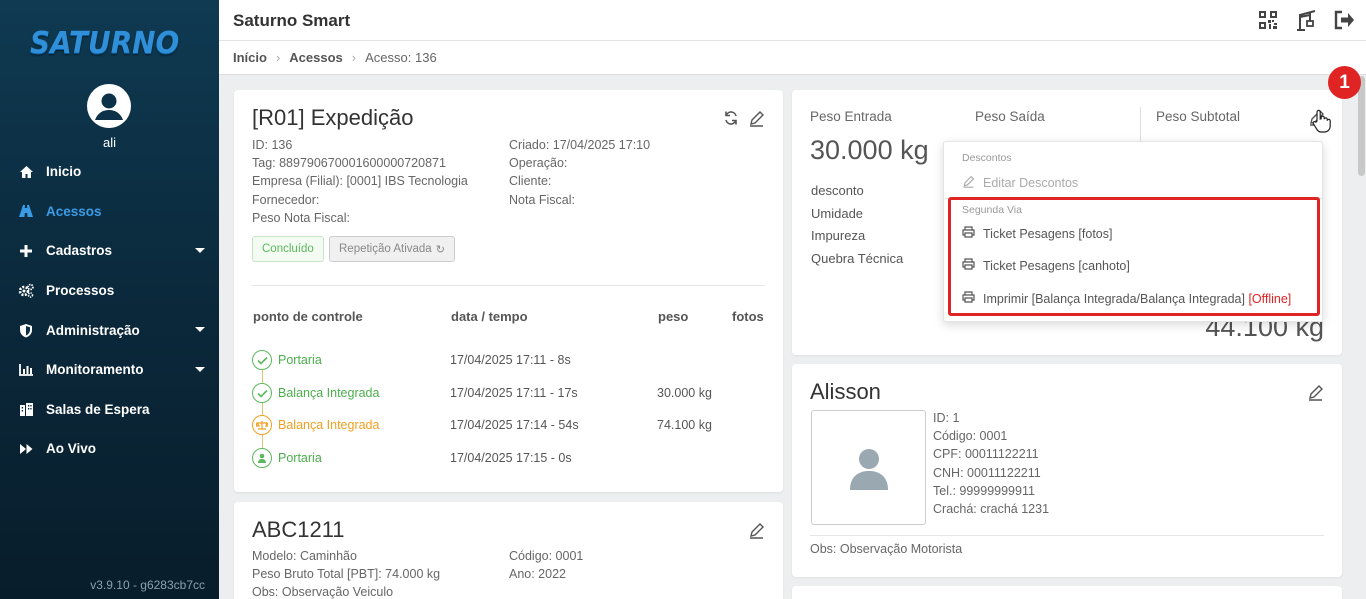  I want to click on vehicle-year: Ano: 2022, so click(537, 574).